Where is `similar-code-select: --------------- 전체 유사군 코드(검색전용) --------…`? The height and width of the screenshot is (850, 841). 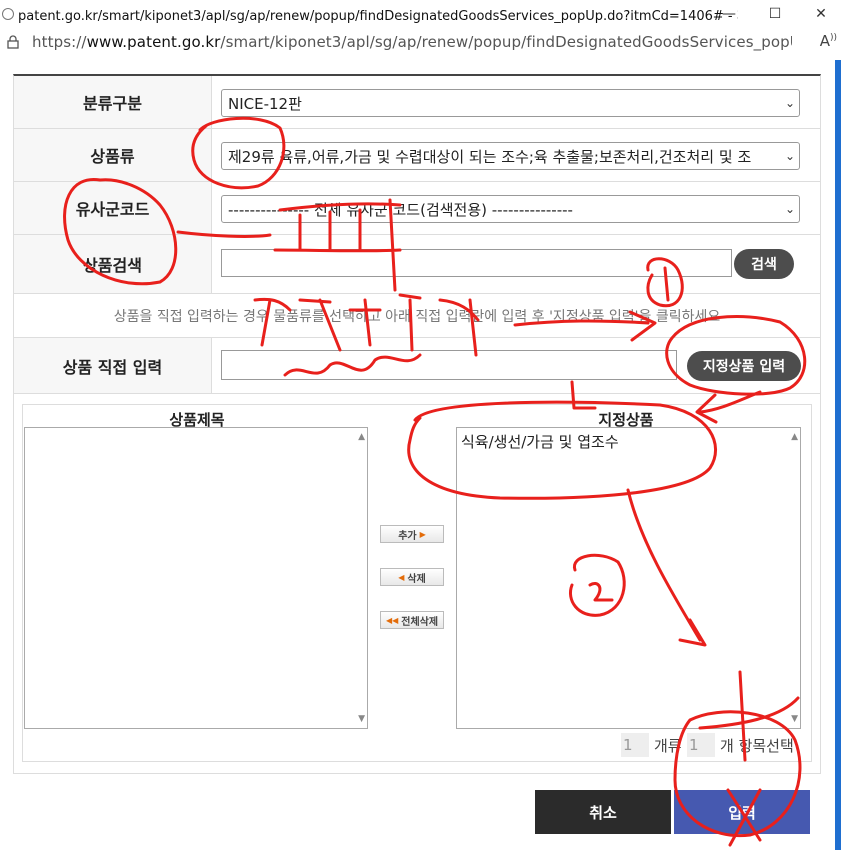
similar-code-select: --------------- 전체 유사군 코드(검색전용) --------… is located at coordinates (510, 209).